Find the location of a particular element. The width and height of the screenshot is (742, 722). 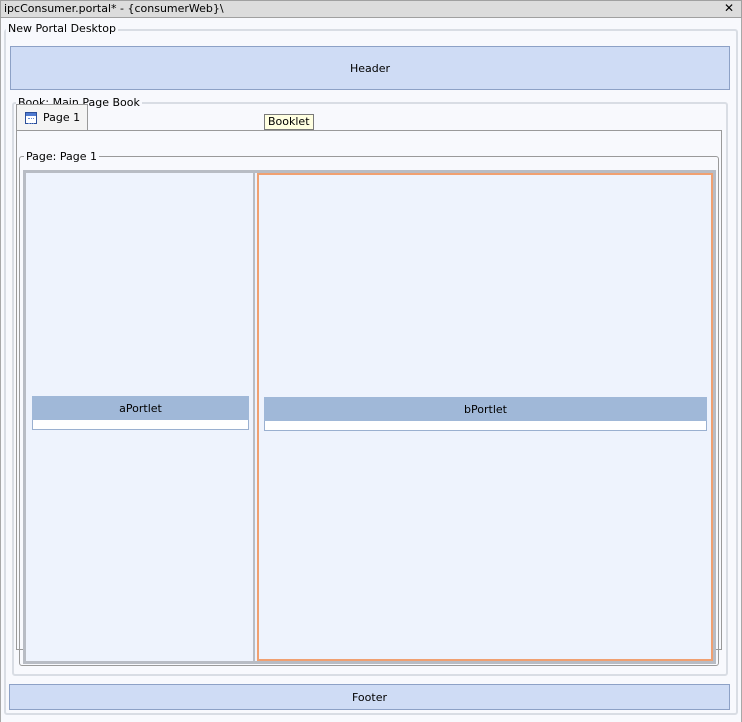

window-title-bar: ipcConsumer.portal* - {consumerWeb}\ ✕ is located at coordinates (371, 9).